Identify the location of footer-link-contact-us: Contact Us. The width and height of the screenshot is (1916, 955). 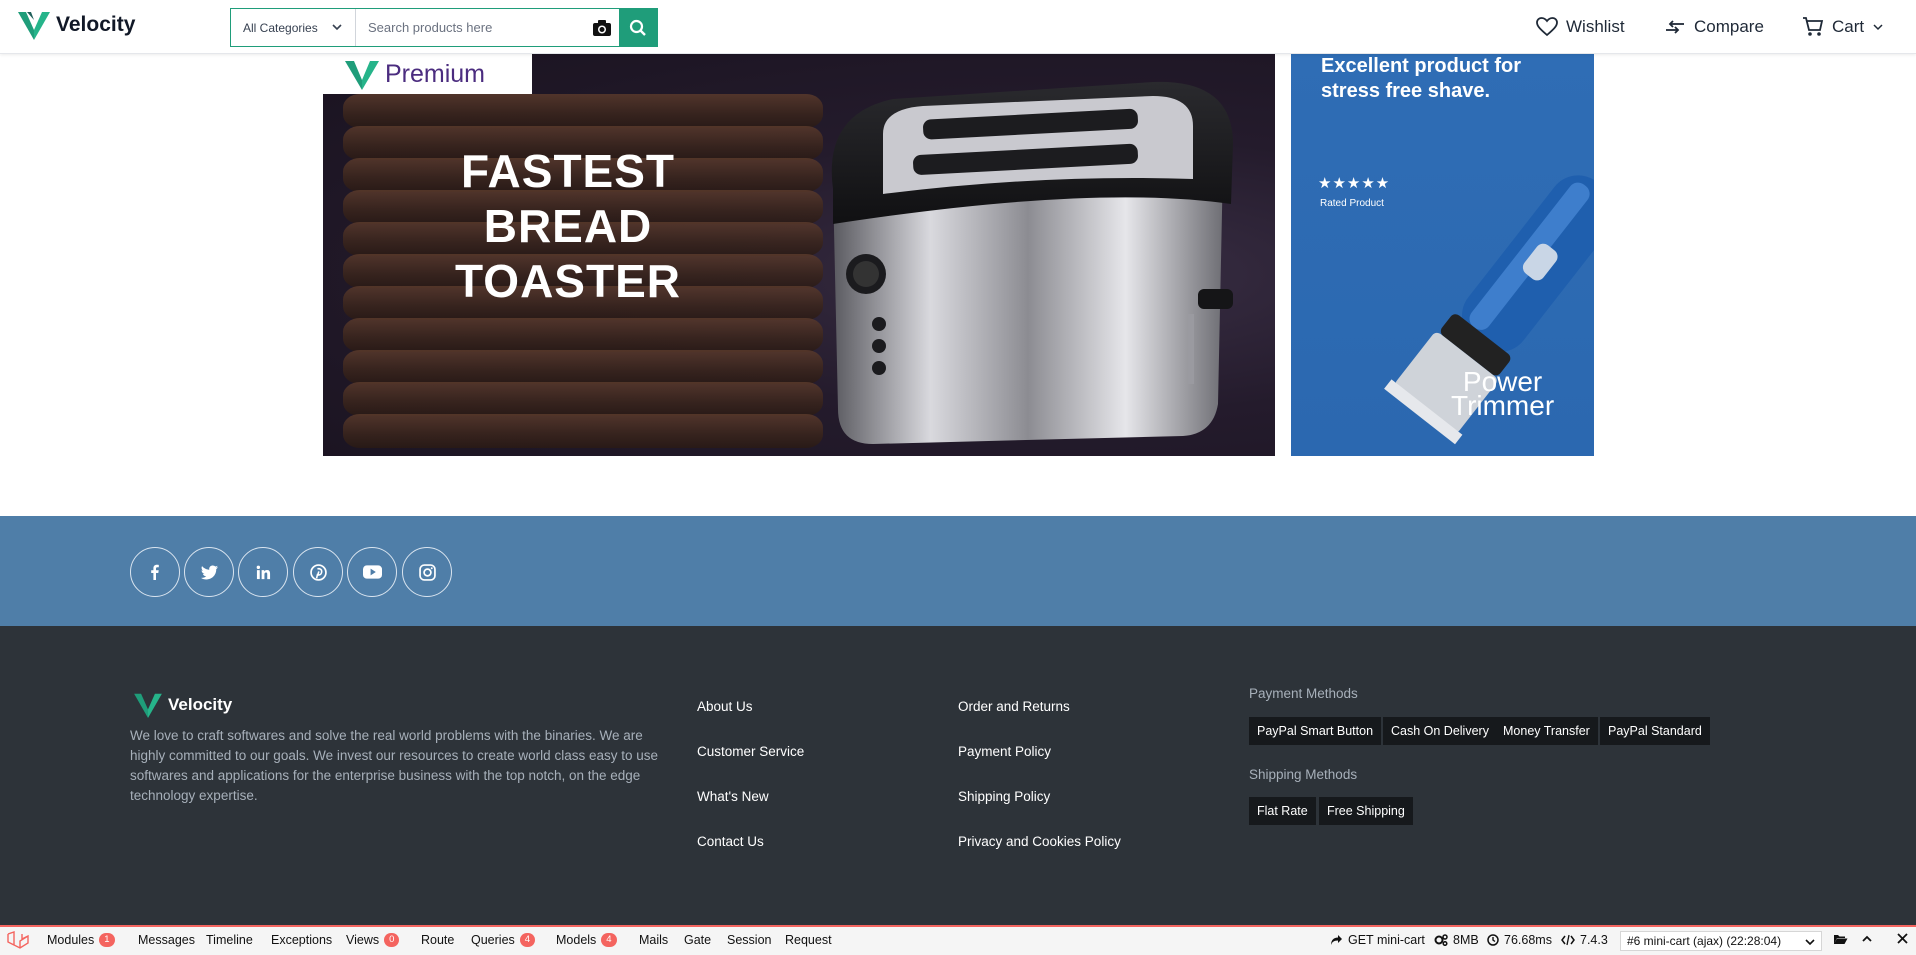
(730, 841).